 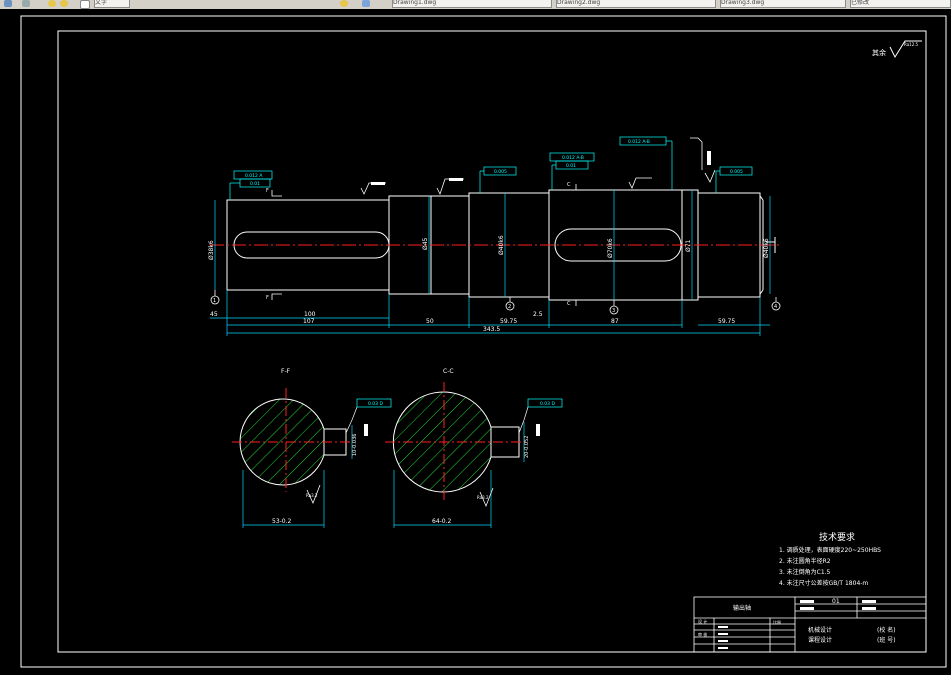 What do you see at coordinates (312, 448) in the screenshot?
I see `section-view-ff: F-F 53-0.2 10-0.036 0.03 D Ra3.2` at bounding box center [312, 448].